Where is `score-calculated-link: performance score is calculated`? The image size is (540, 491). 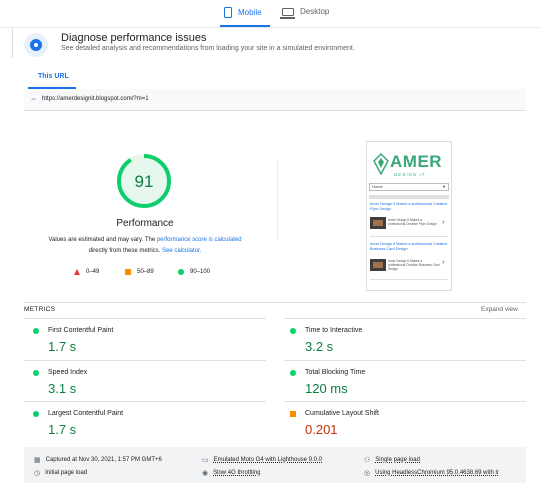 score-calculated-link: performance score is calculated is located at coordinates (199, 240).